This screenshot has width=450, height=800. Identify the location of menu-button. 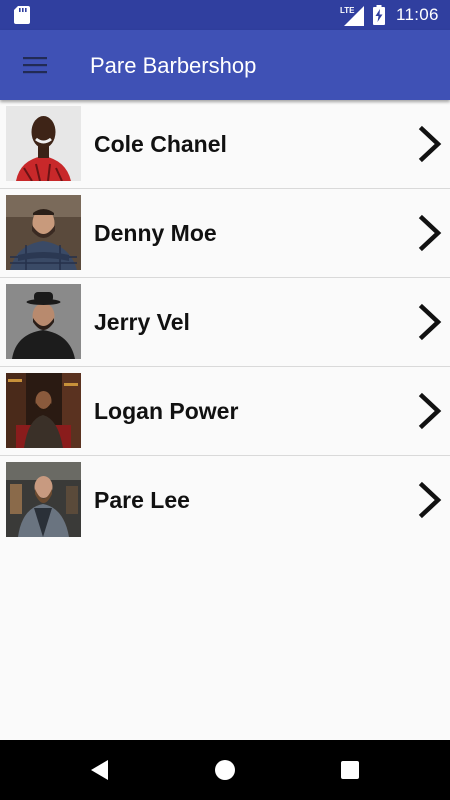
(35, 65).